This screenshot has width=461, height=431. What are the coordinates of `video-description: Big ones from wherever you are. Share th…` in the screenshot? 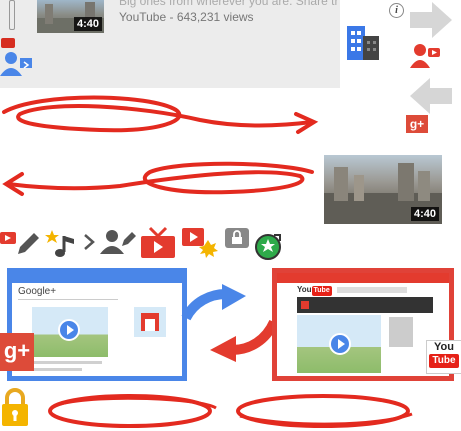 It's located at (229, 4).